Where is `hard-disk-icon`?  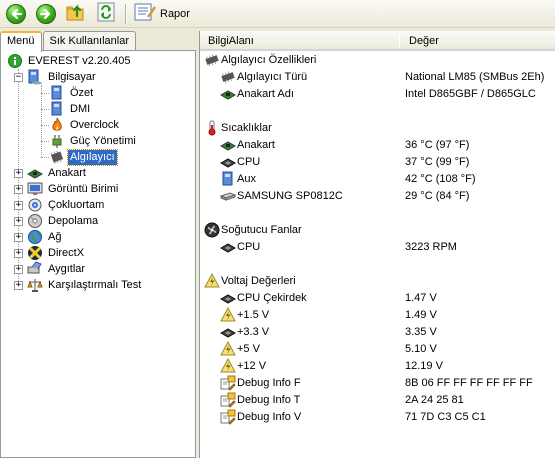
hard-disk-icon is located at coordinates (228, 196).